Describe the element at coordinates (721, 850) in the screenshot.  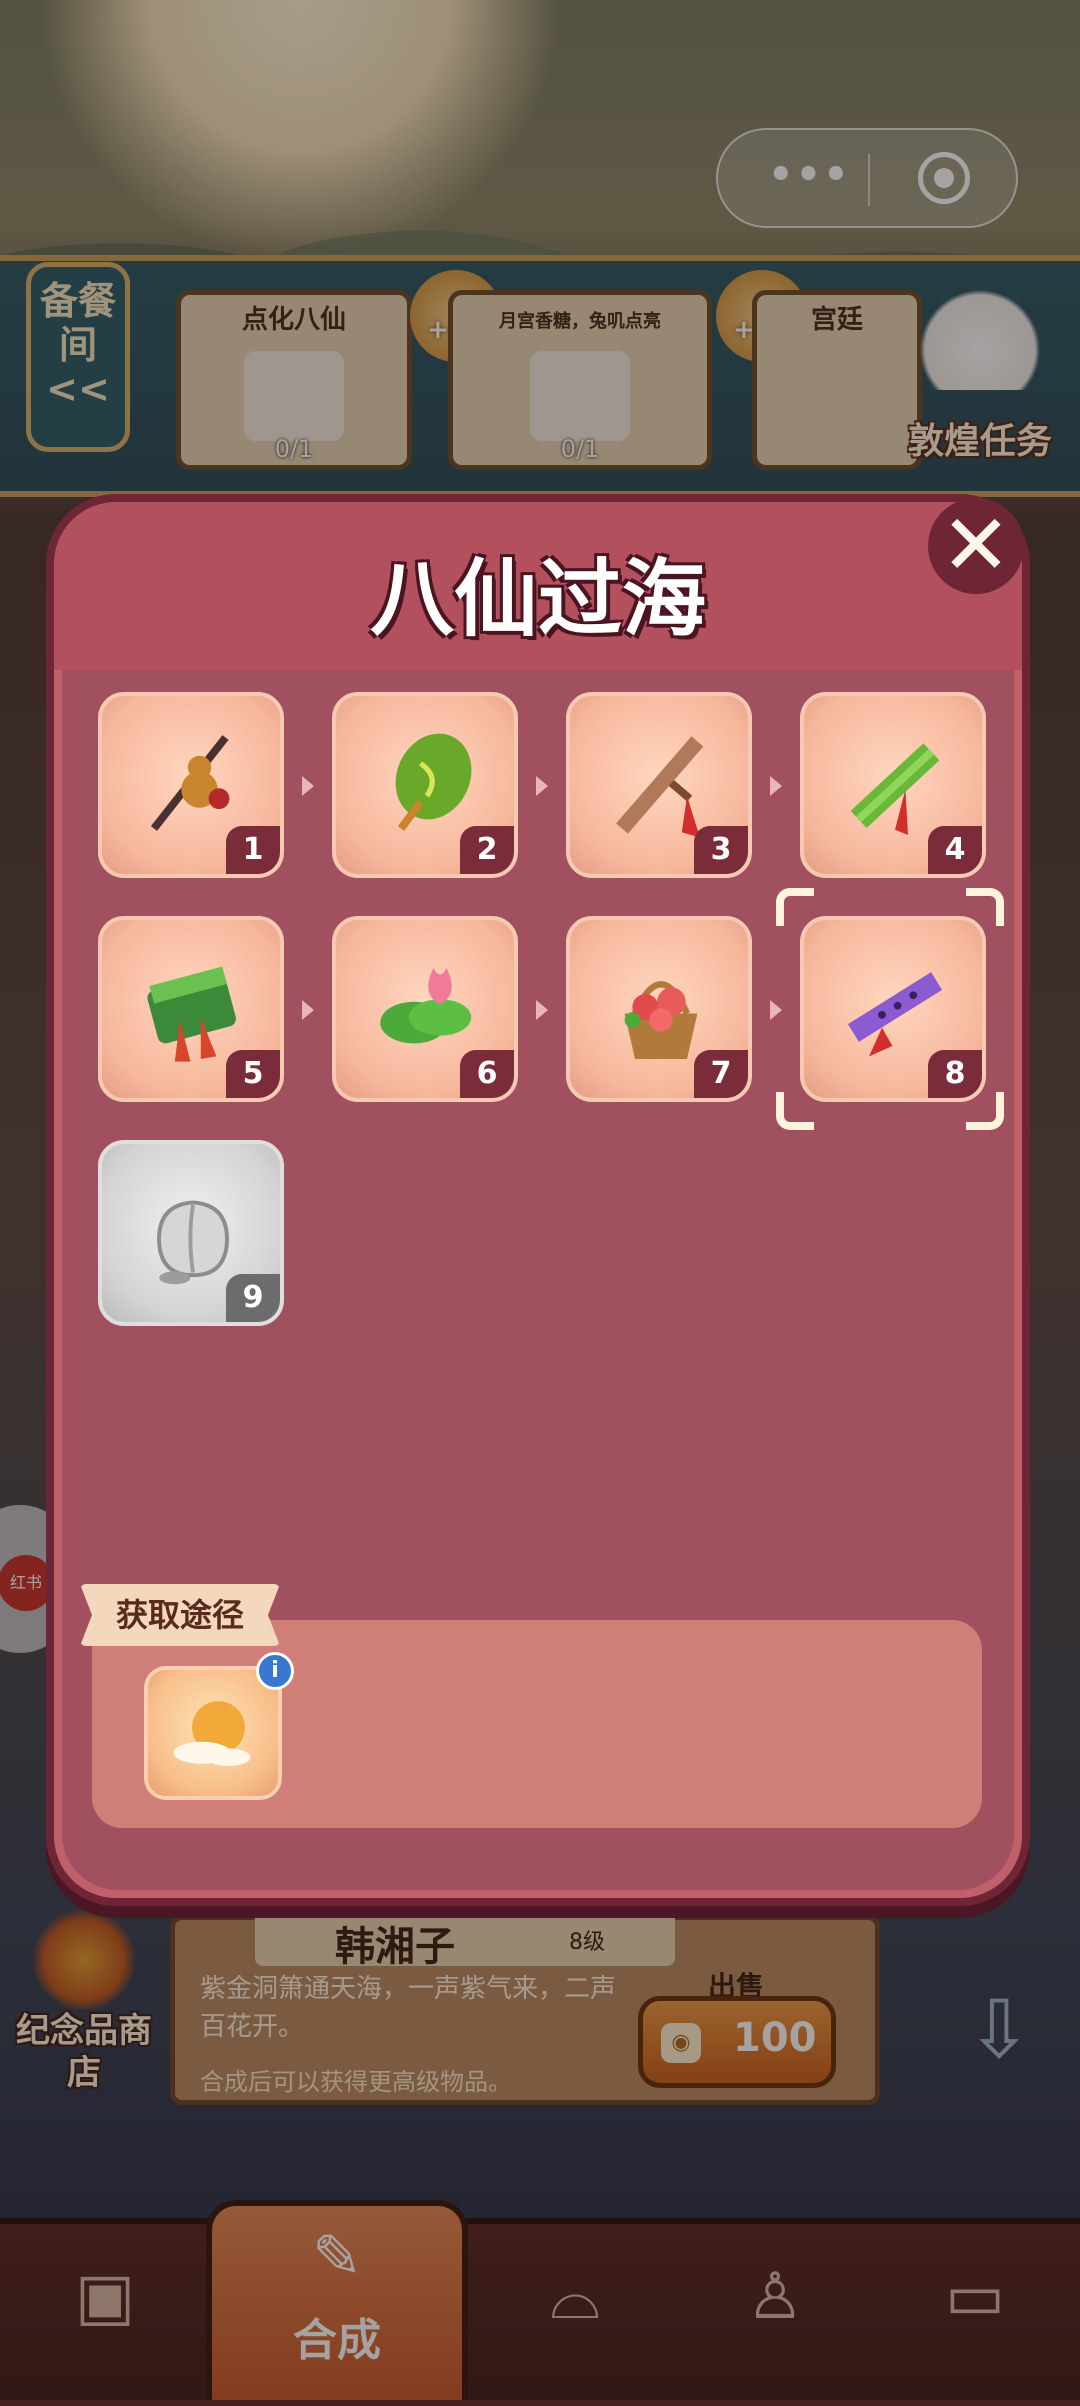
I see `item-level-badge: 3` at that location.